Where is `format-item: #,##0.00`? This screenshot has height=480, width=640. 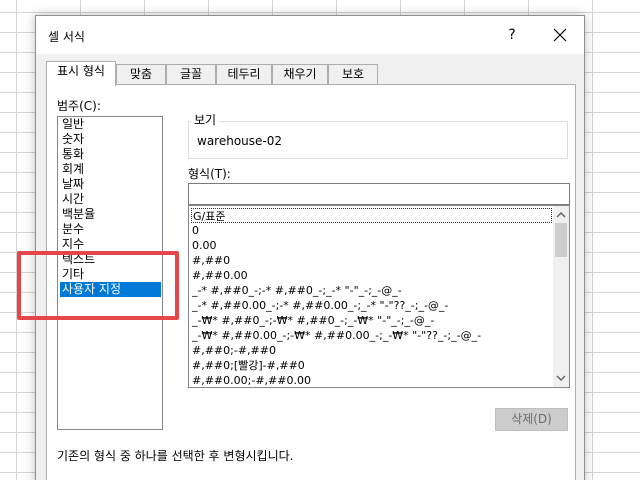
format-item: #,##0.00 is located at coordinates (219, 275).